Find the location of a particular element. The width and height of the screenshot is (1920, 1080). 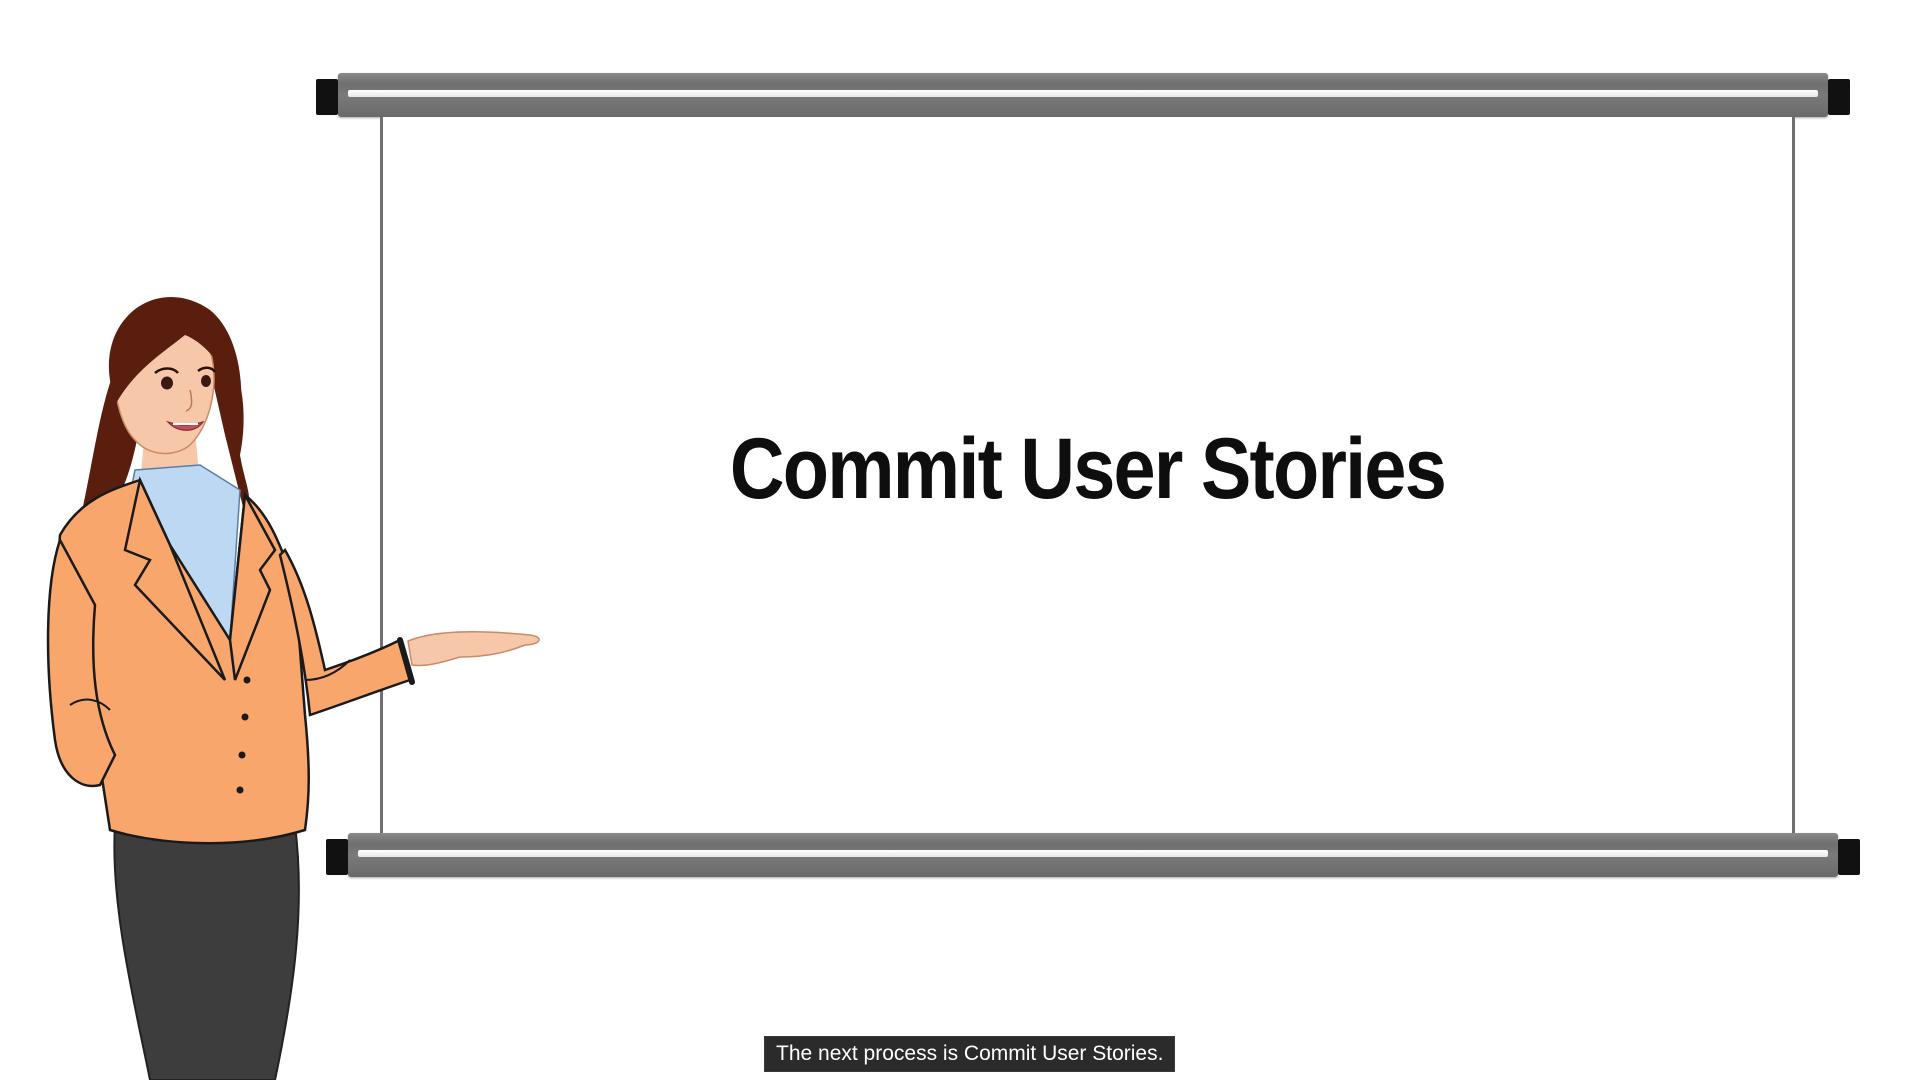

screen-top-roller is located at coordinates (1083, 95).